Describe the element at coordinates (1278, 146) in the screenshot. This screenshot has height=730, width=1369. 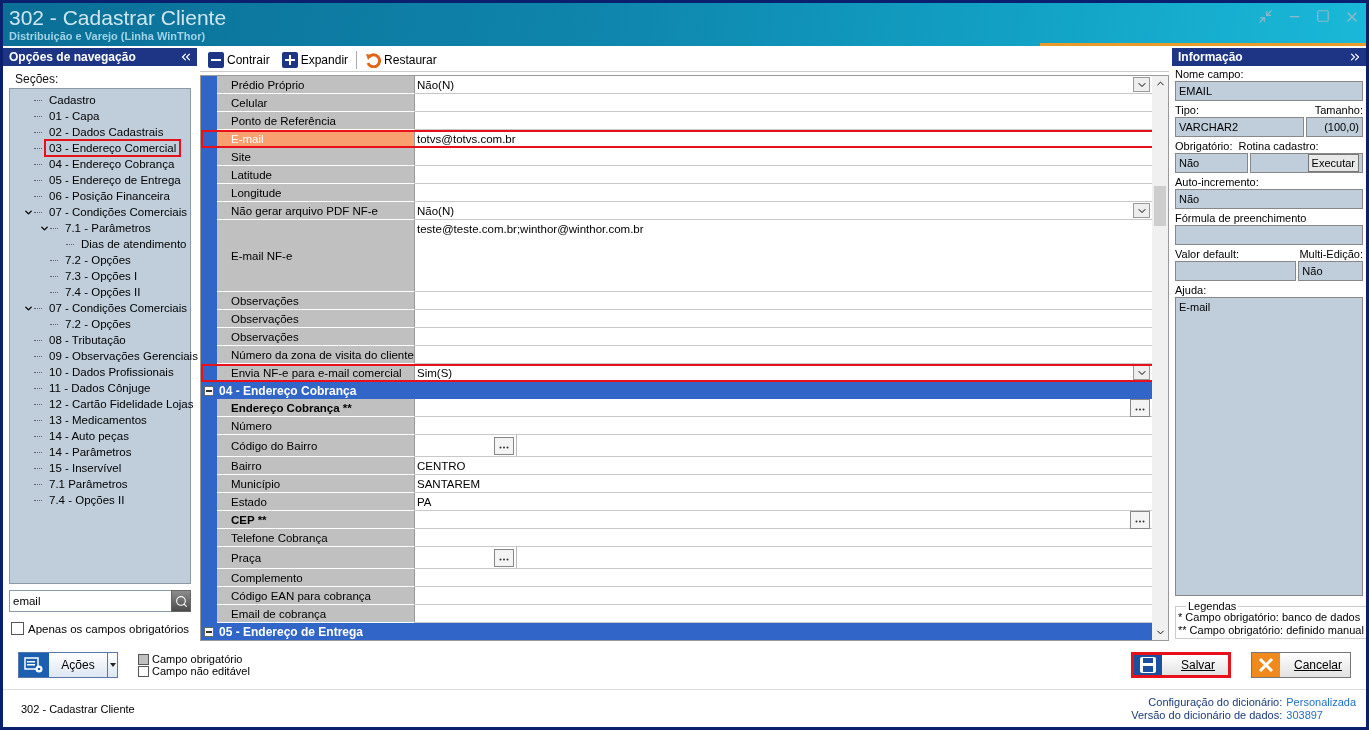
I see `field-label: Rotina cadastro:` at that location.